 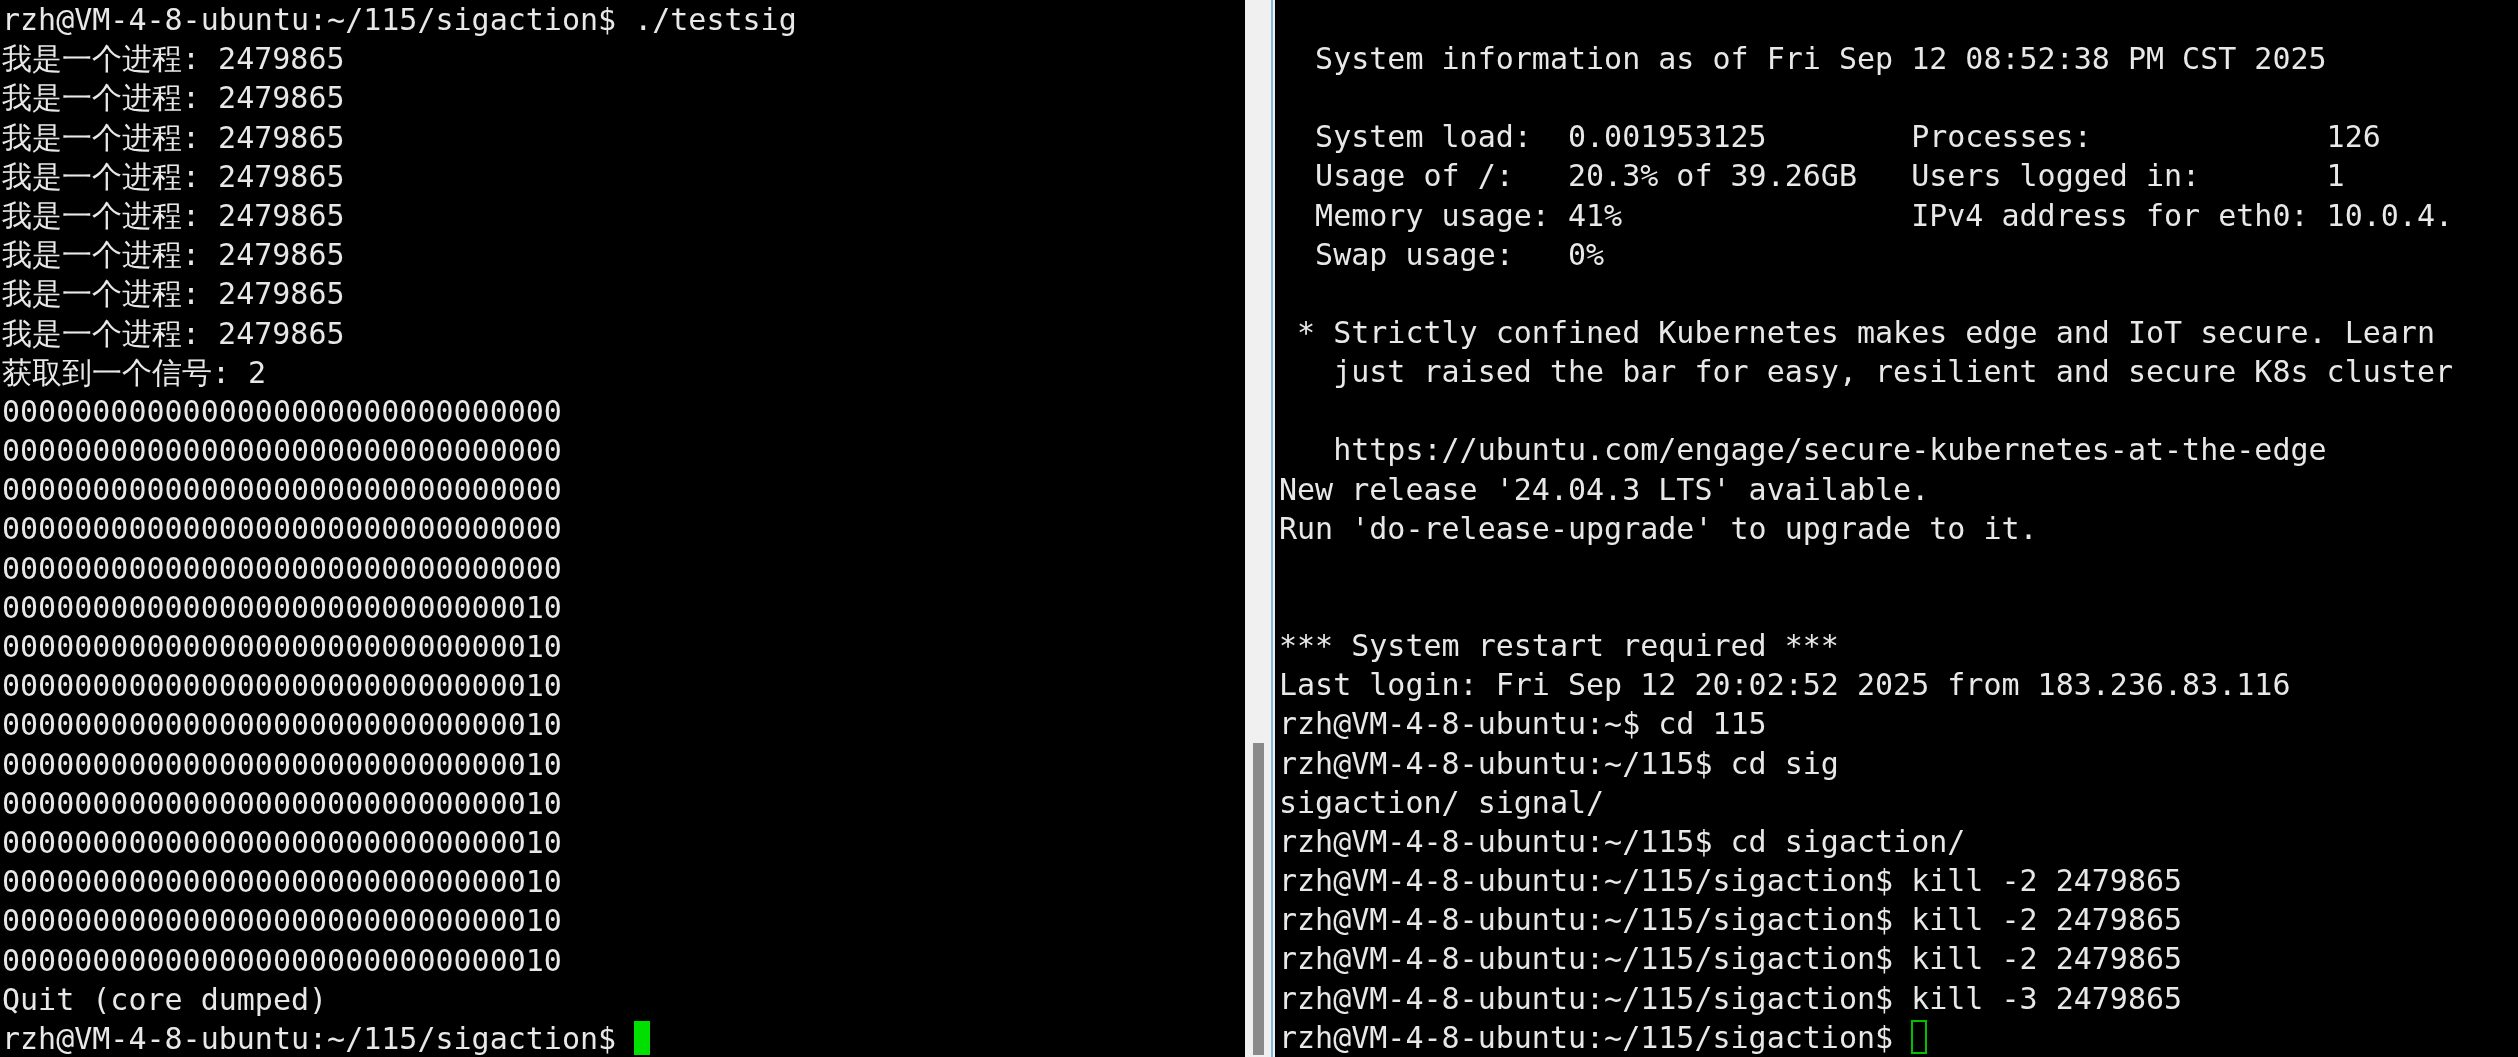 I want to click on scrollbar, so click(x=1258, y=528).